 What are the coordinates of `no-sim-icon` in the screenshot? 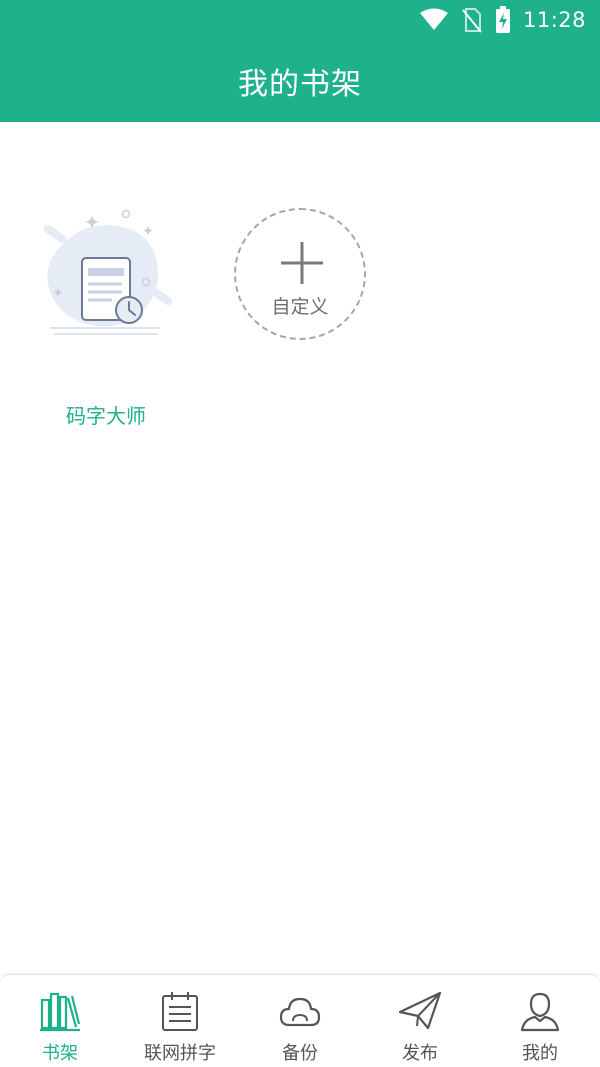 It's located at (472, 20).